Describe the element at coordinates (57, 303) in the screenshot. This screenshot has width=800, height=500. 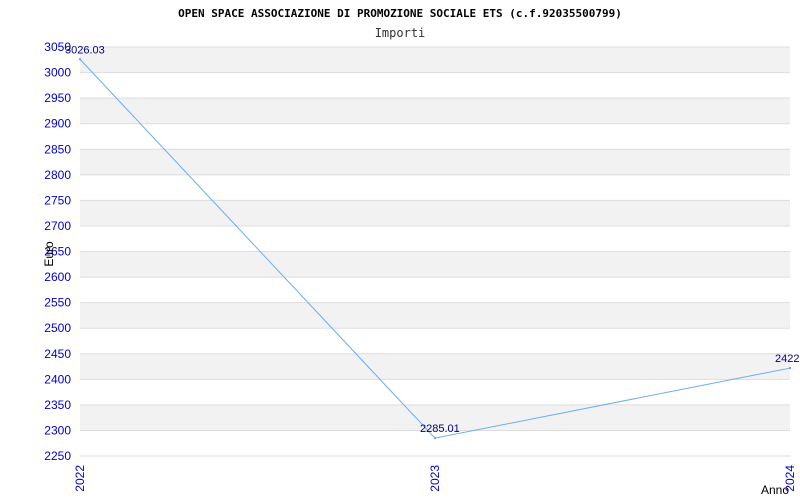
I see `y-tick-label: 2550` at that location.